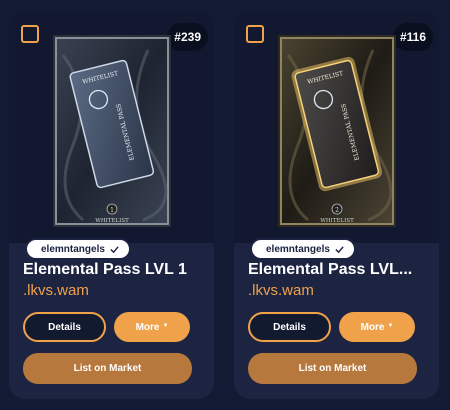  I want to click on elemental-pass-artwork: WHITELIST ELEMENTAL PASS 1 WHITELIST, so click(112, 131).